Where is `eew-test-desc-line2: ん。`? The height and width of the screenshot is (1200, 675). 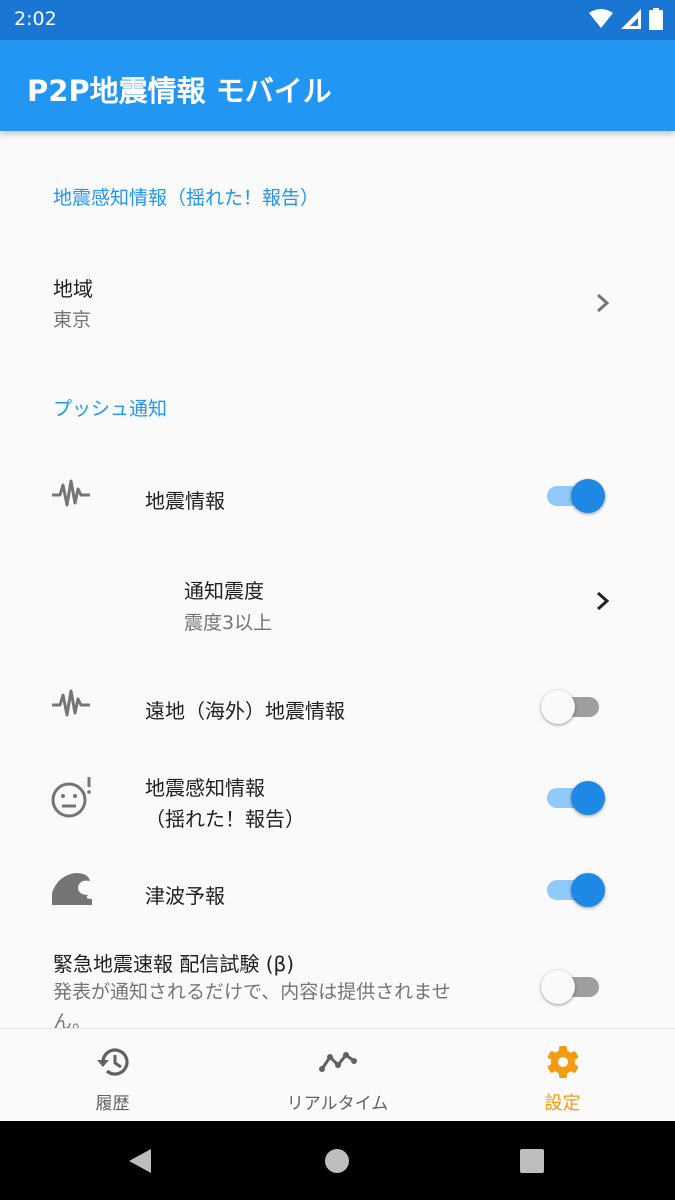
eew-test-desc-line2: ん。 is located at coordinates (72, 1019).